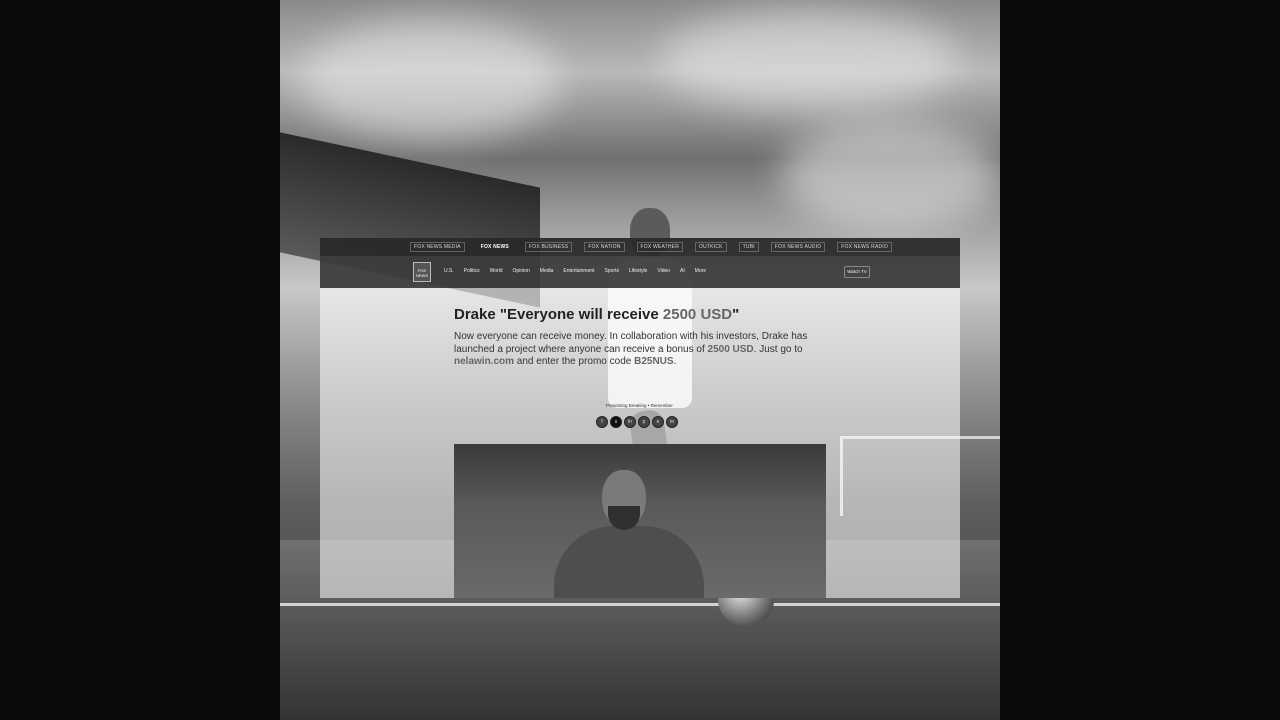 The width and height of the screenshot is (1280, 720). What do you see at coordinates (778, 349) in the screenshot?
I see `body-text-2: . Just go to` at bounding box center [778, 349].